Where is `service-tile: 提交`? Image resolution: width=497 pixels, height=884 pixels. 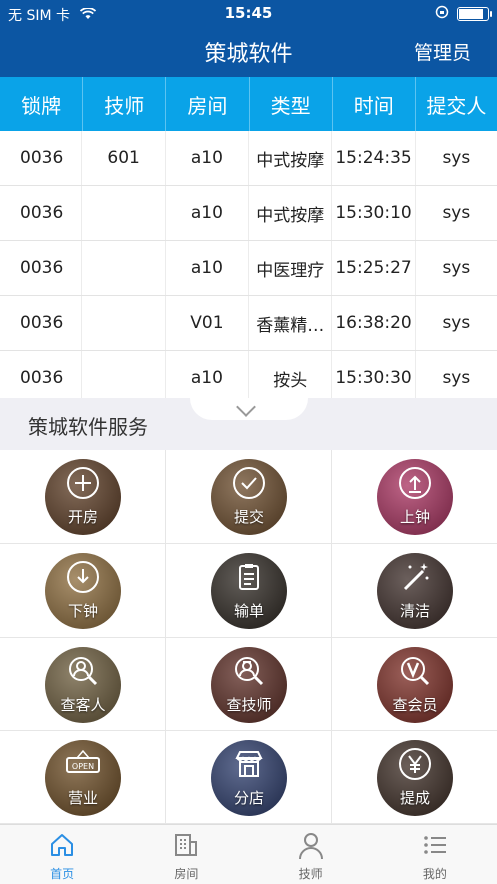 service-tile: 提交 is located at coordinates (249, 497).